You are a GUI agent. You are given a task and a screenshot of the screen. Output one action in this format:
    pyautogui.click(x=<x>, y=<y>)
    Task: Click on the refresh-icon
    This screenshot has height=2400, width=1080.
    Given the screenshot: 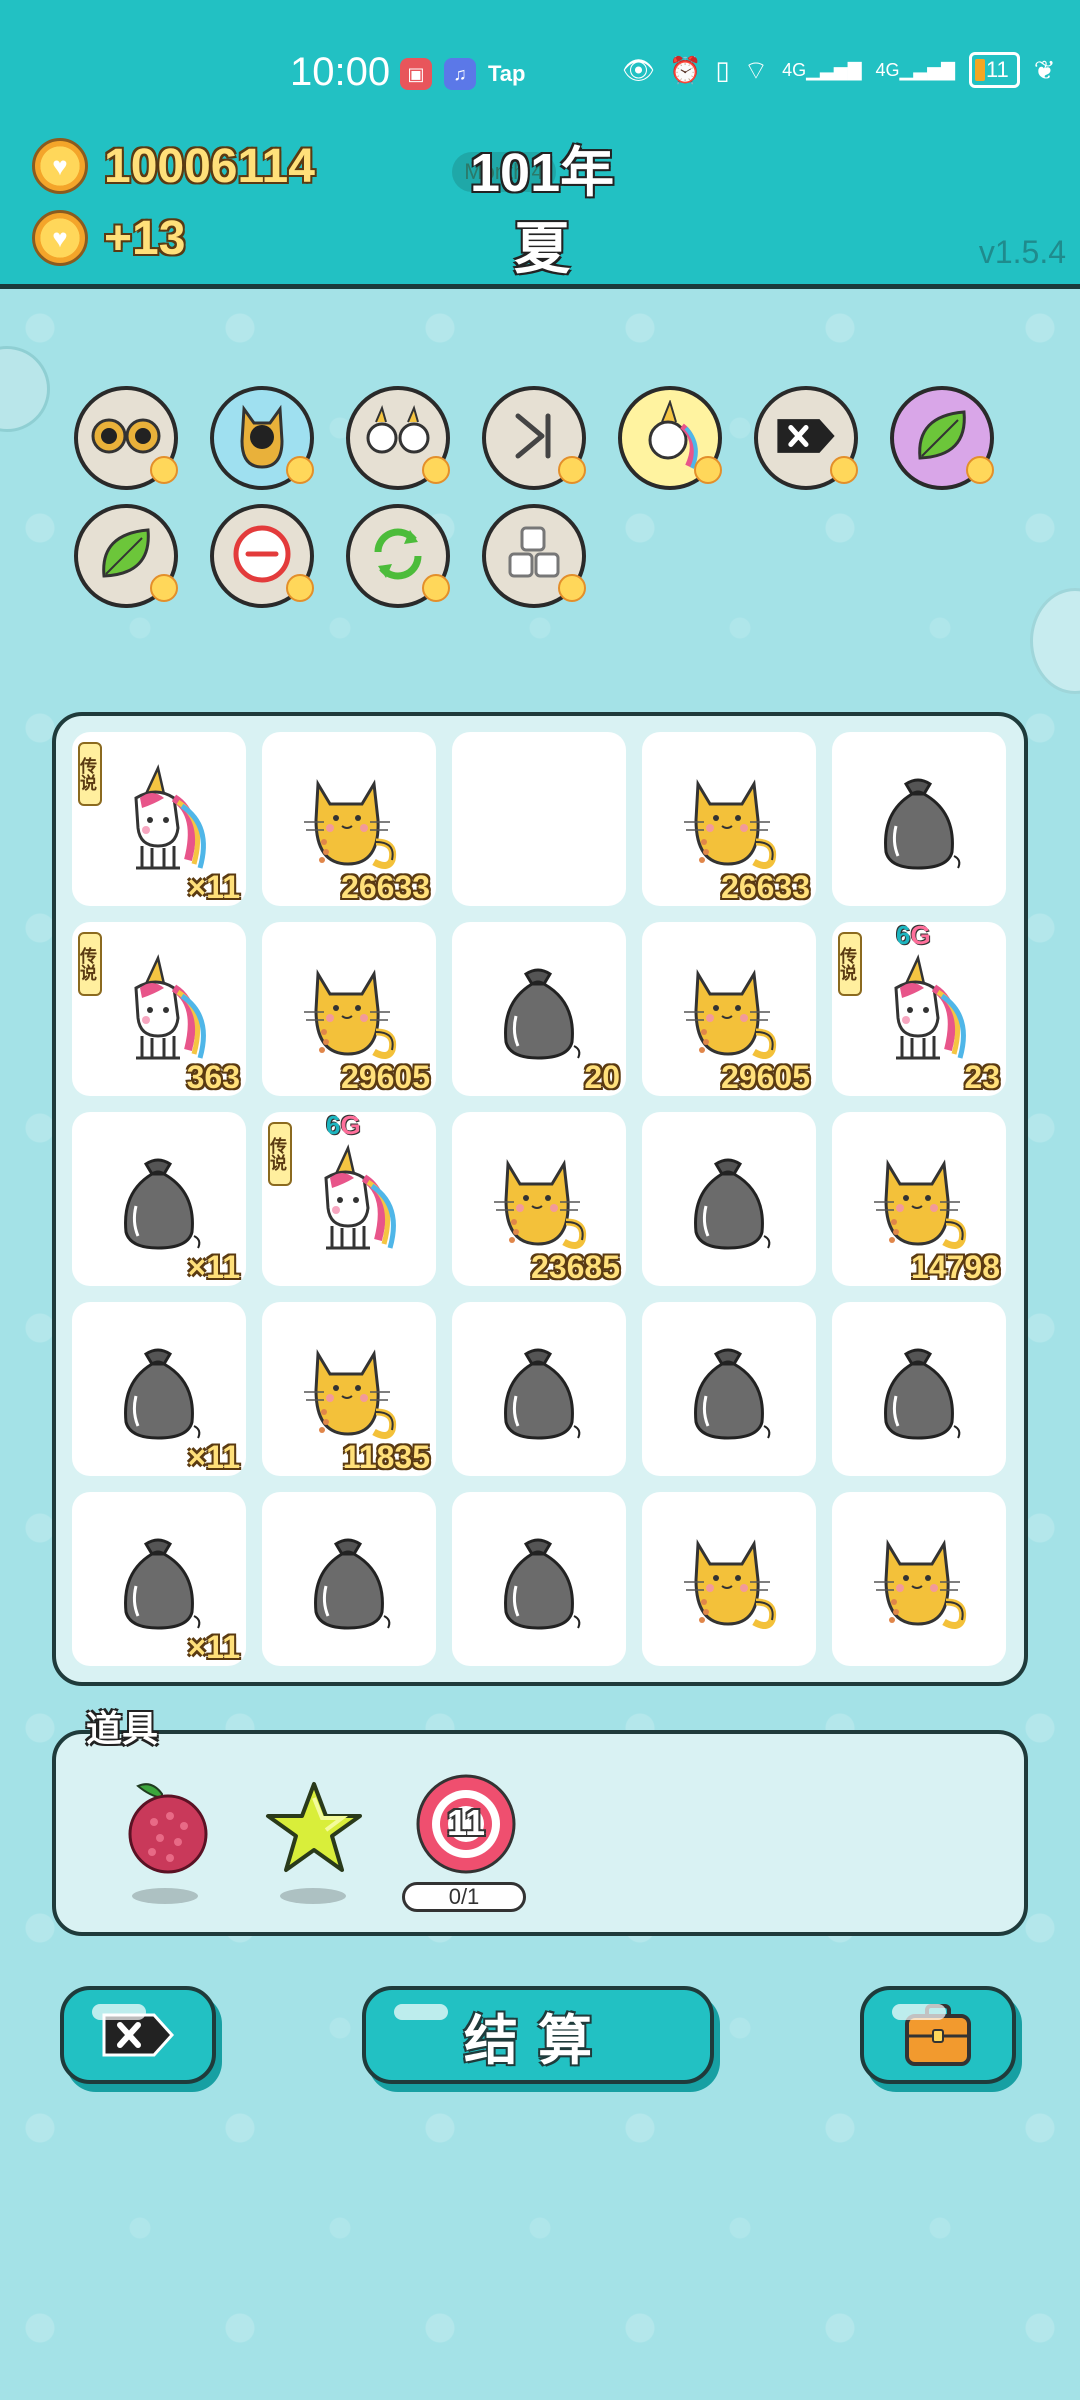 What is the action you would take?
    pyautogui.click(x=398, y=556)
    